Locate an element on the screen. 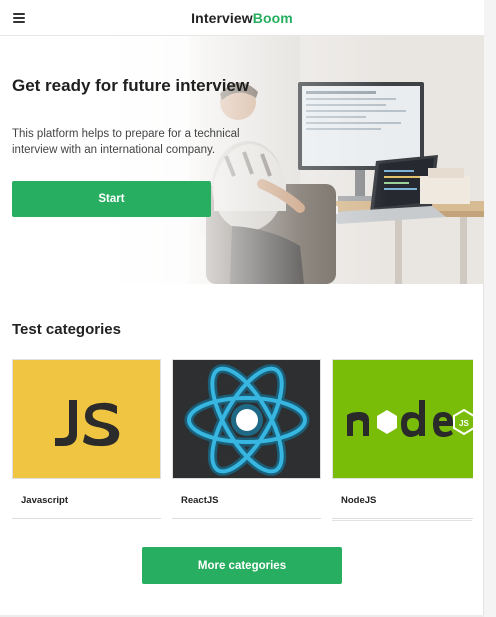 The image size is (496, 617). nodejs-logo-tile: JS is located at coordinates (402, 419).